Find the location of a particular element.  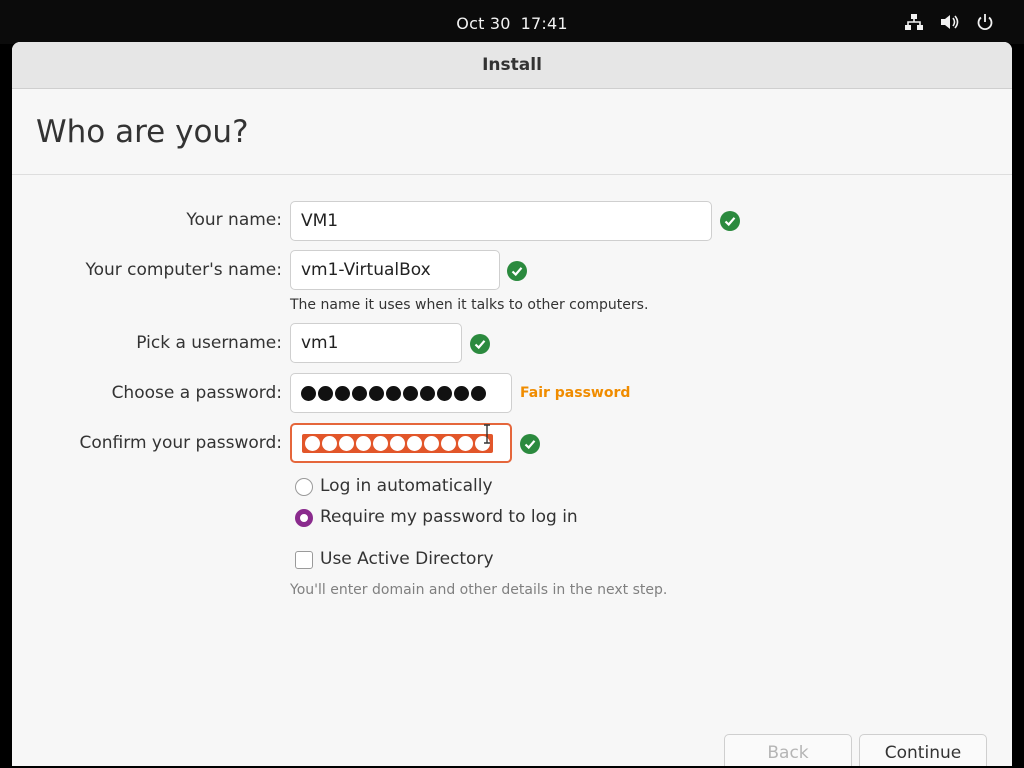

username-value: vm1 is located at coordinates (320, 343).